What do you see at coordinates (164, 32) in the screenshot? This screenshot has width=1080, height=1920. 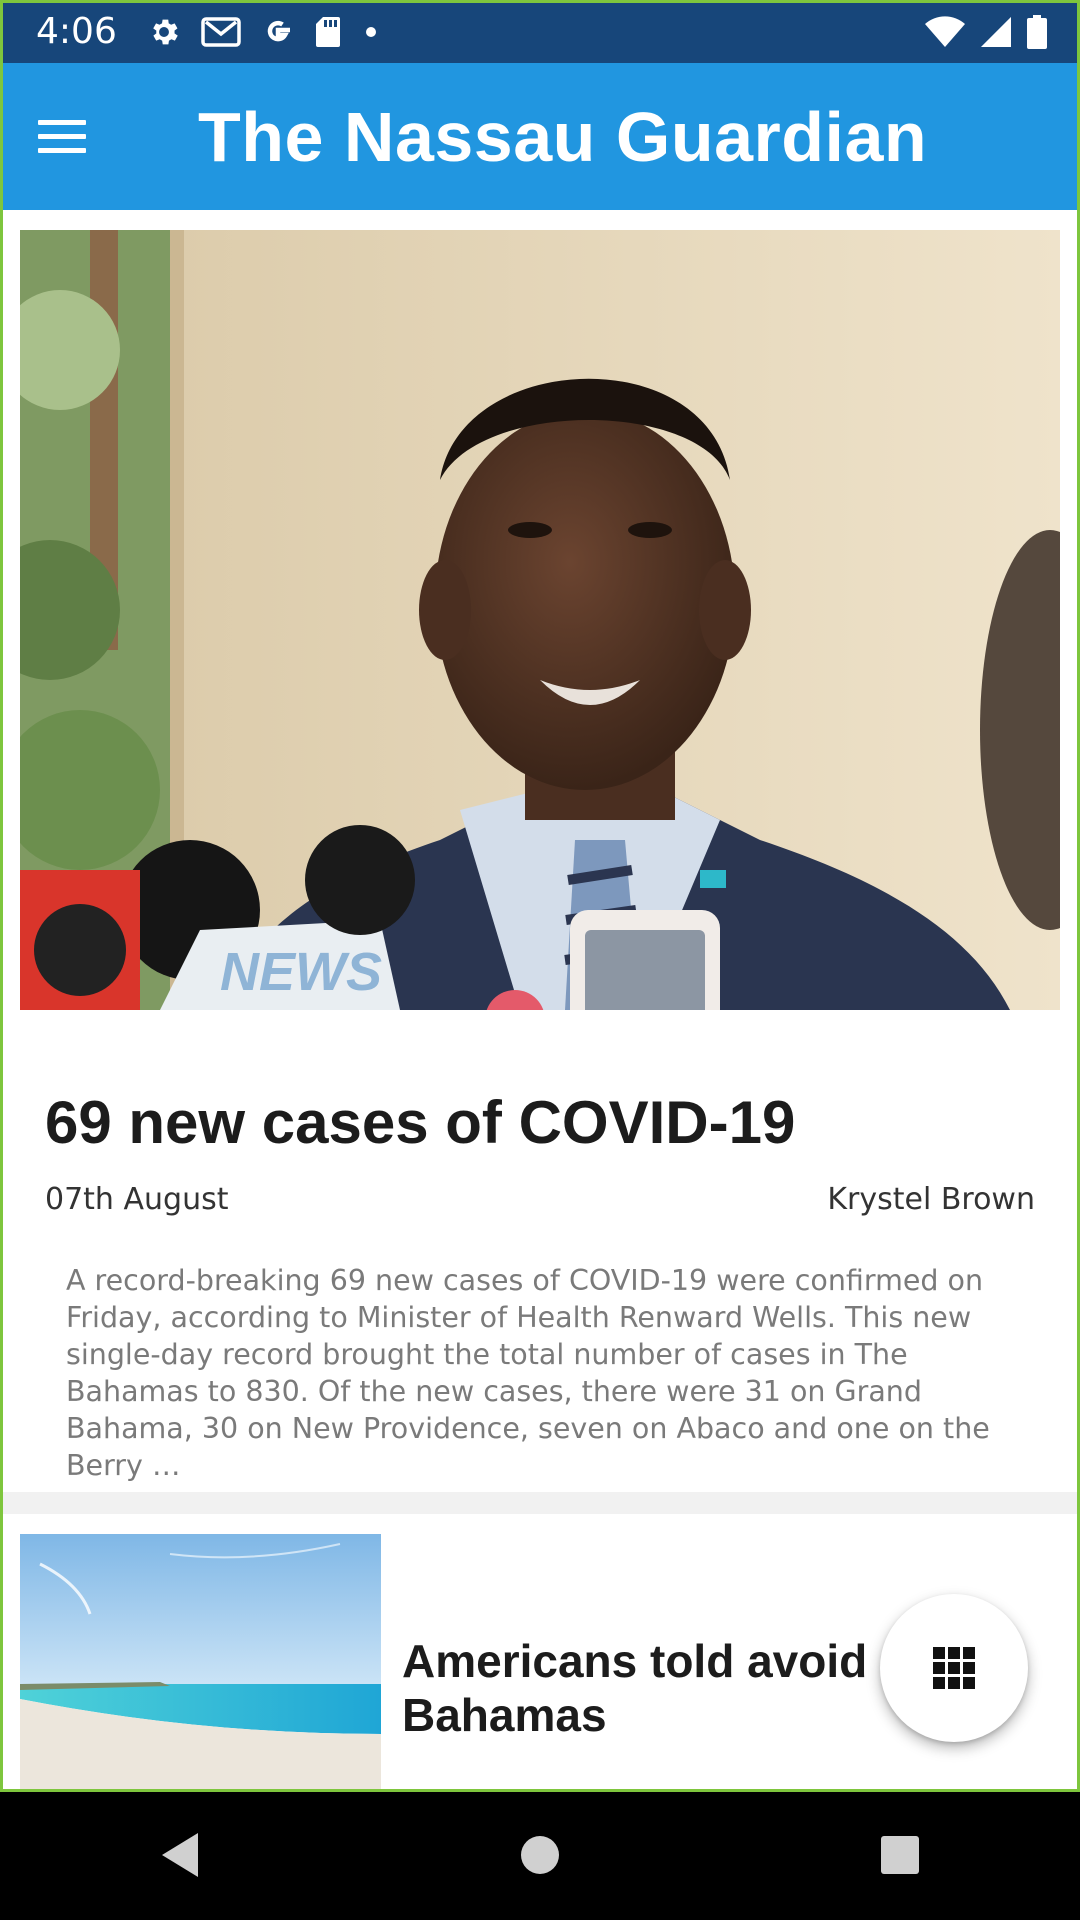 I see `settings-gear-icon` at bounding box center [164, 32].